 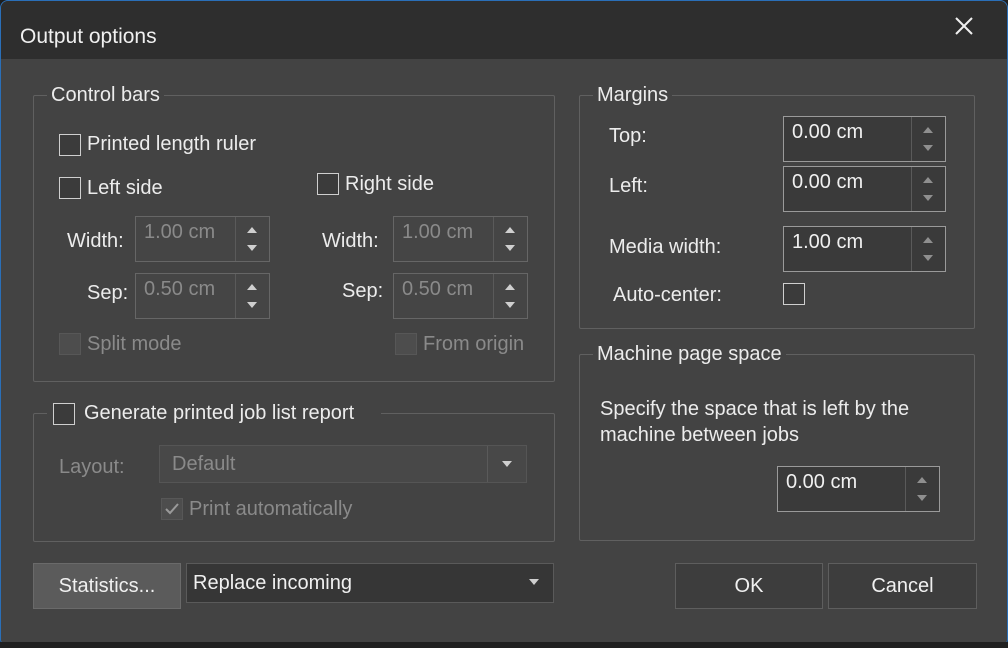 What do you see at coordinates (628, 186) in the screenshot?
I see `left-margin-label: Left:` at bounding box center [628, 186].